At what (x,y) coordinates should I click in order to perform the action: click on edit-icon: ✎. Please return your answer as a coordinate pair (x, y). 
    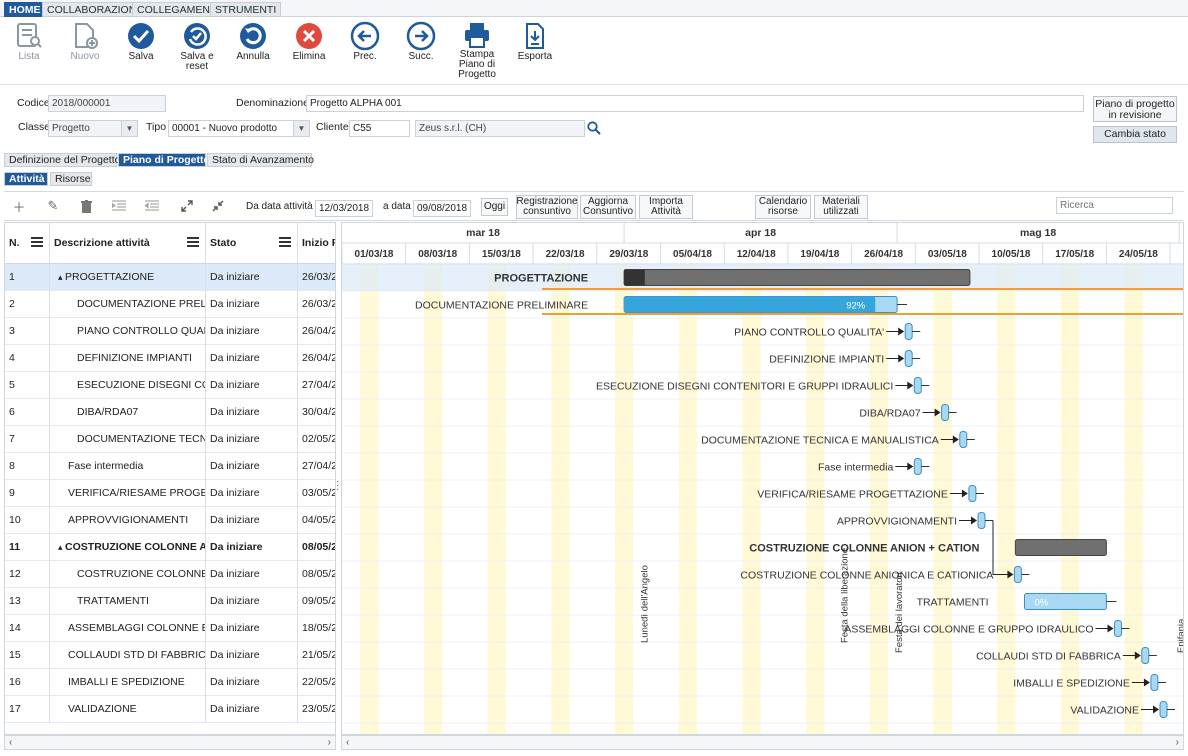
    Looking at the image, I should click on (53, 206).